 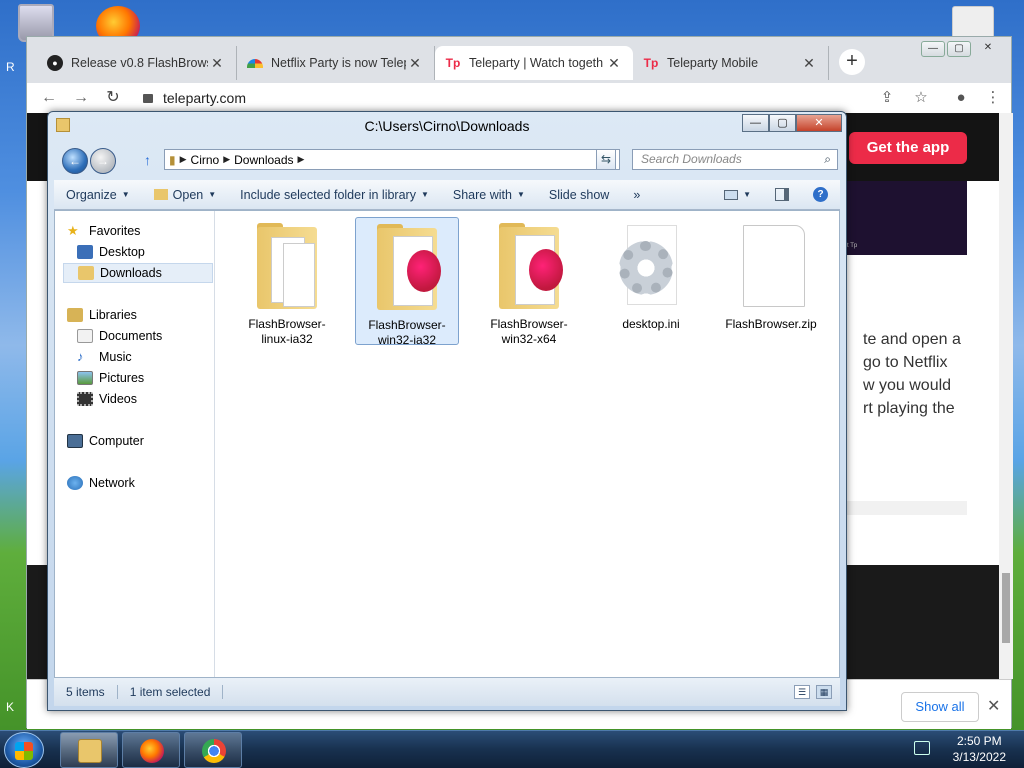 I want to click on file-name: desktop.ini, so click(x=651, y=324).